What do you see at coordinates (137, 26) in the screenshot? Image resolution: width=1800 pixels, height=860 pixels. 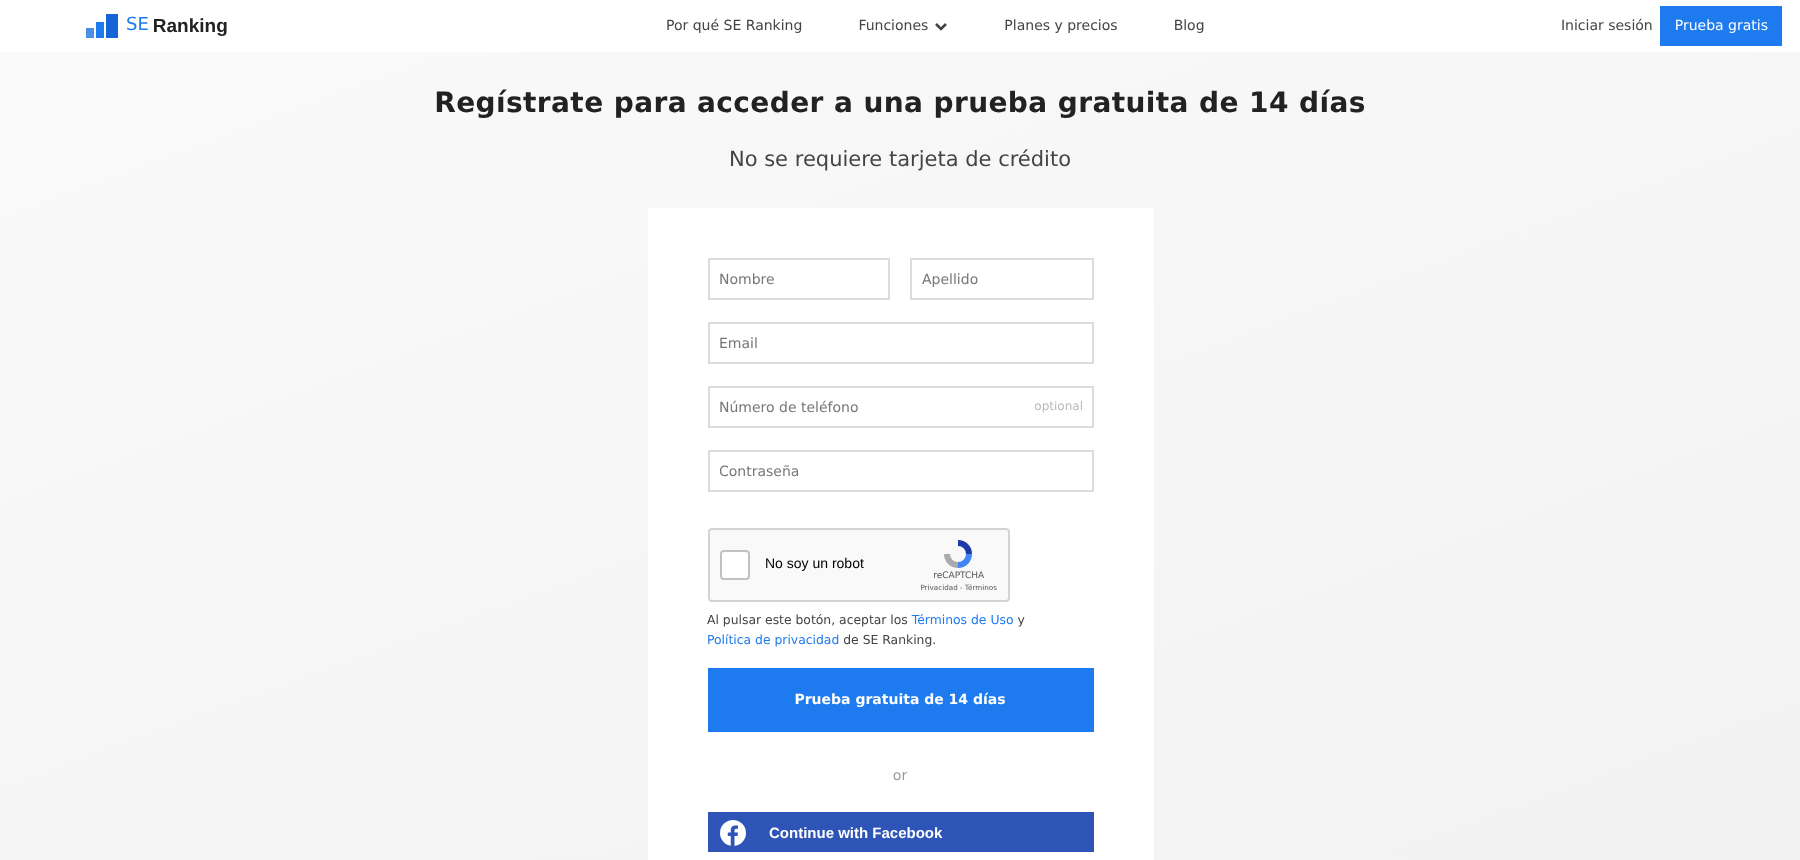 I see `logo-text: SE` at bounding box center [137, 26].